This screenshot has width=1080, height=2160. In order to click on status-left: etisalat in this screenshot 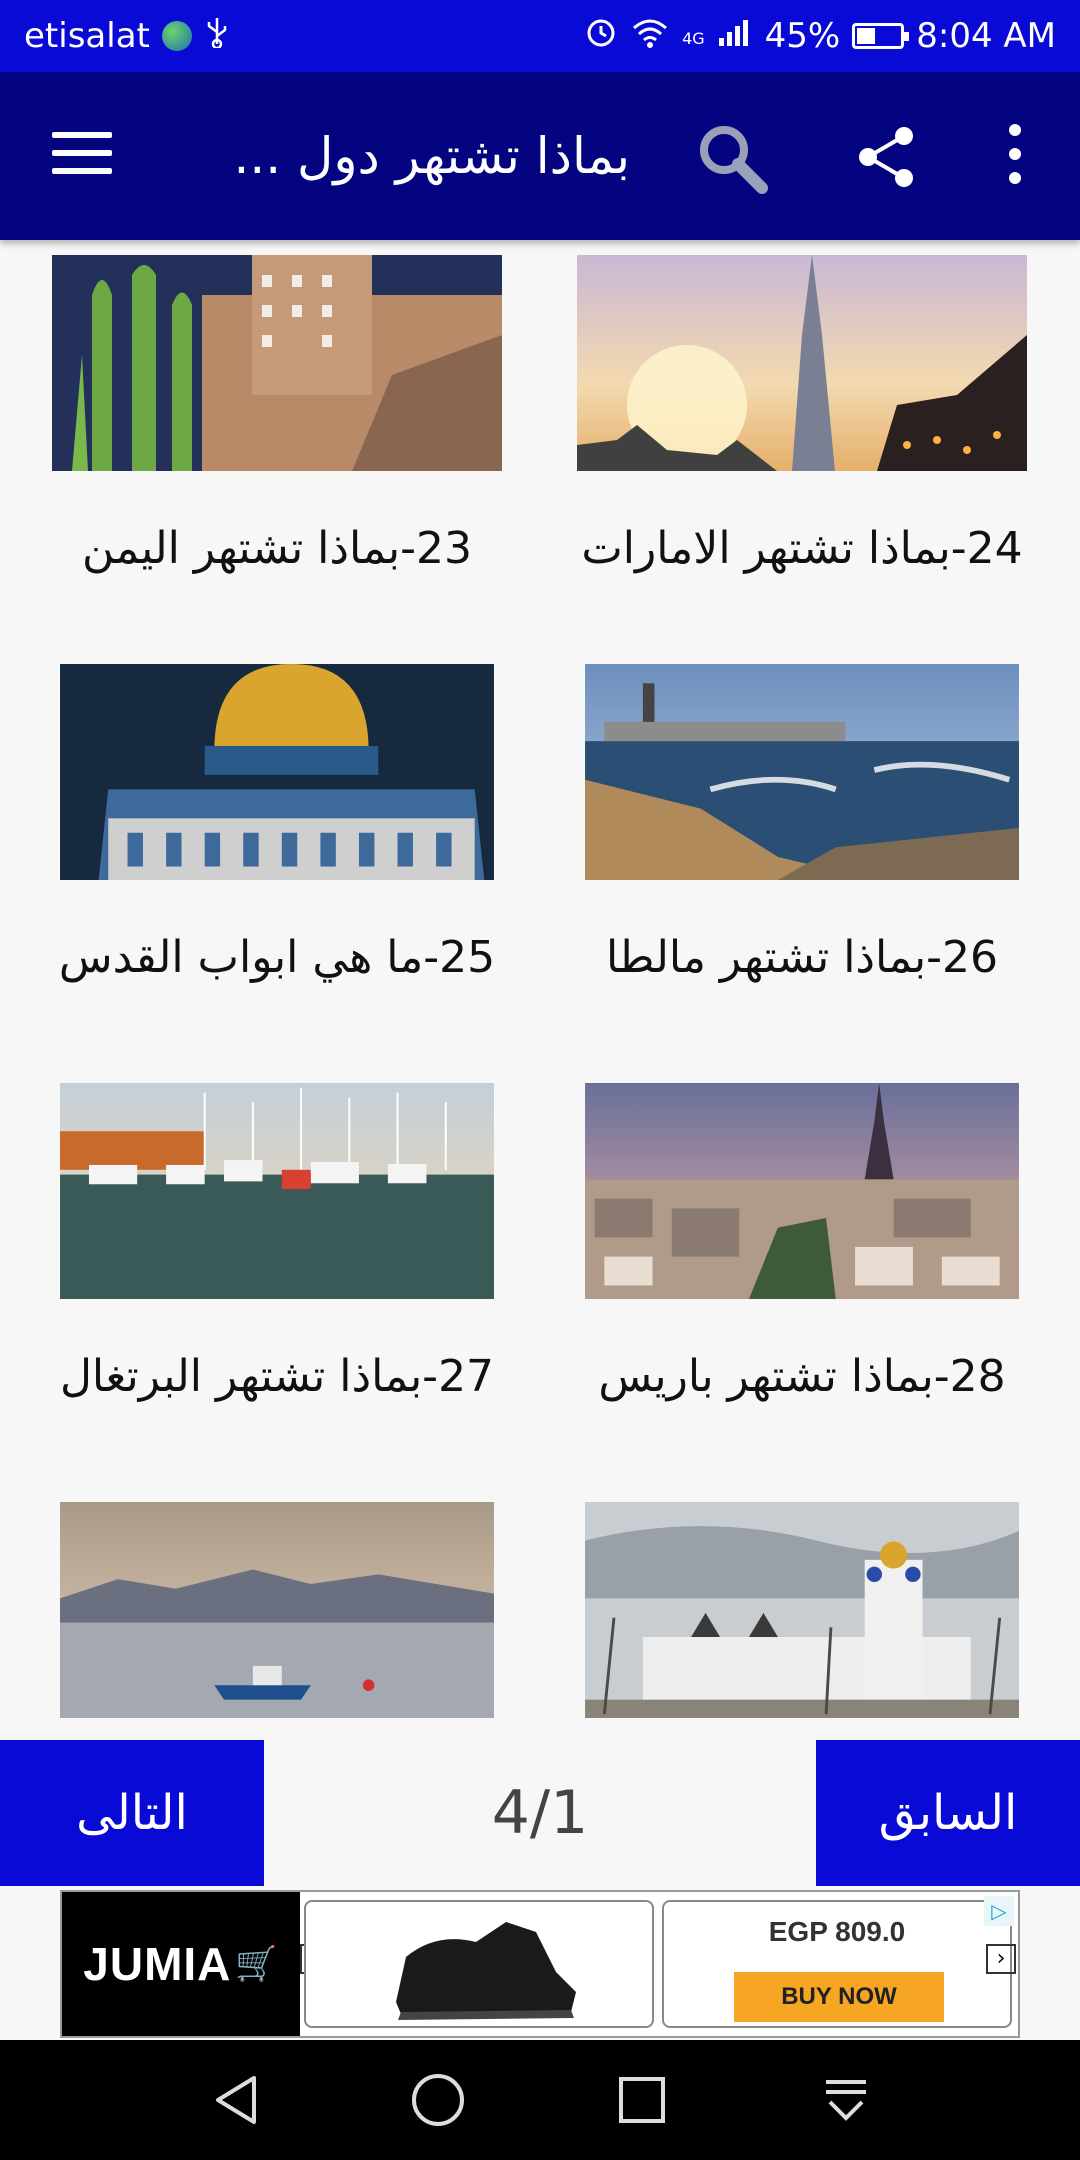, I will do `click(127, 36)`.